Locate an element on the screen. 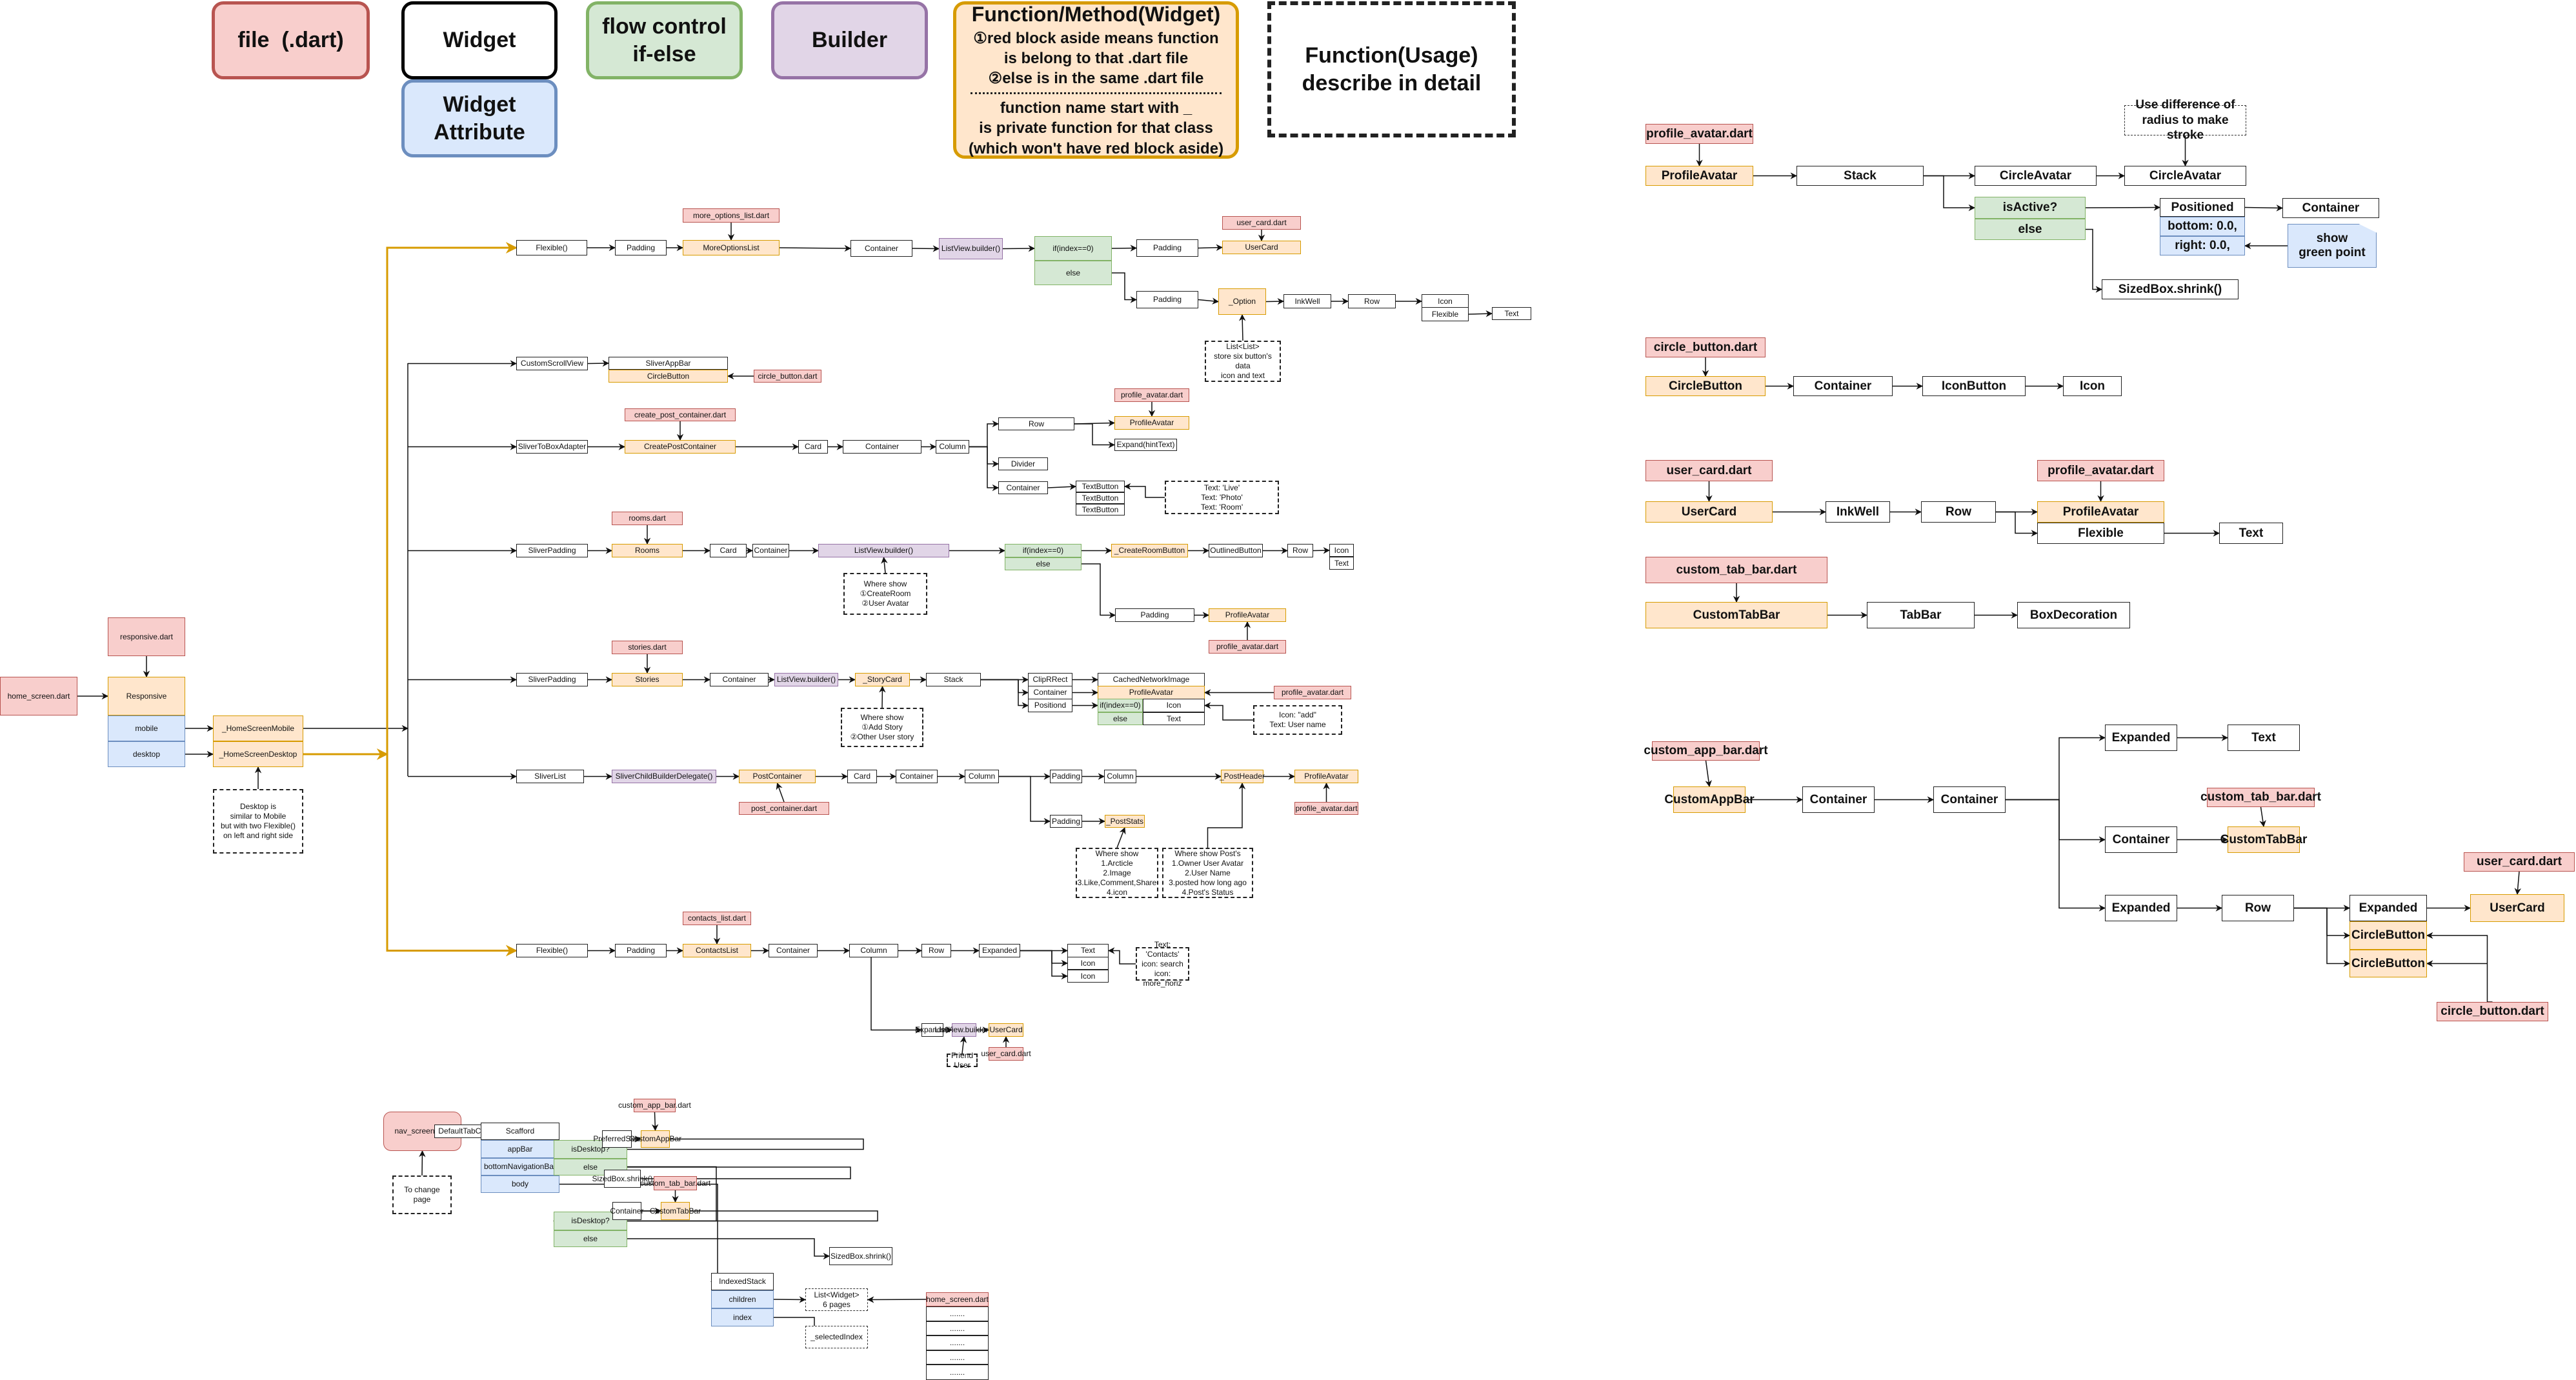  note-stroke: Use difference of radius to make stroke is located at coordinates (2185, 120).